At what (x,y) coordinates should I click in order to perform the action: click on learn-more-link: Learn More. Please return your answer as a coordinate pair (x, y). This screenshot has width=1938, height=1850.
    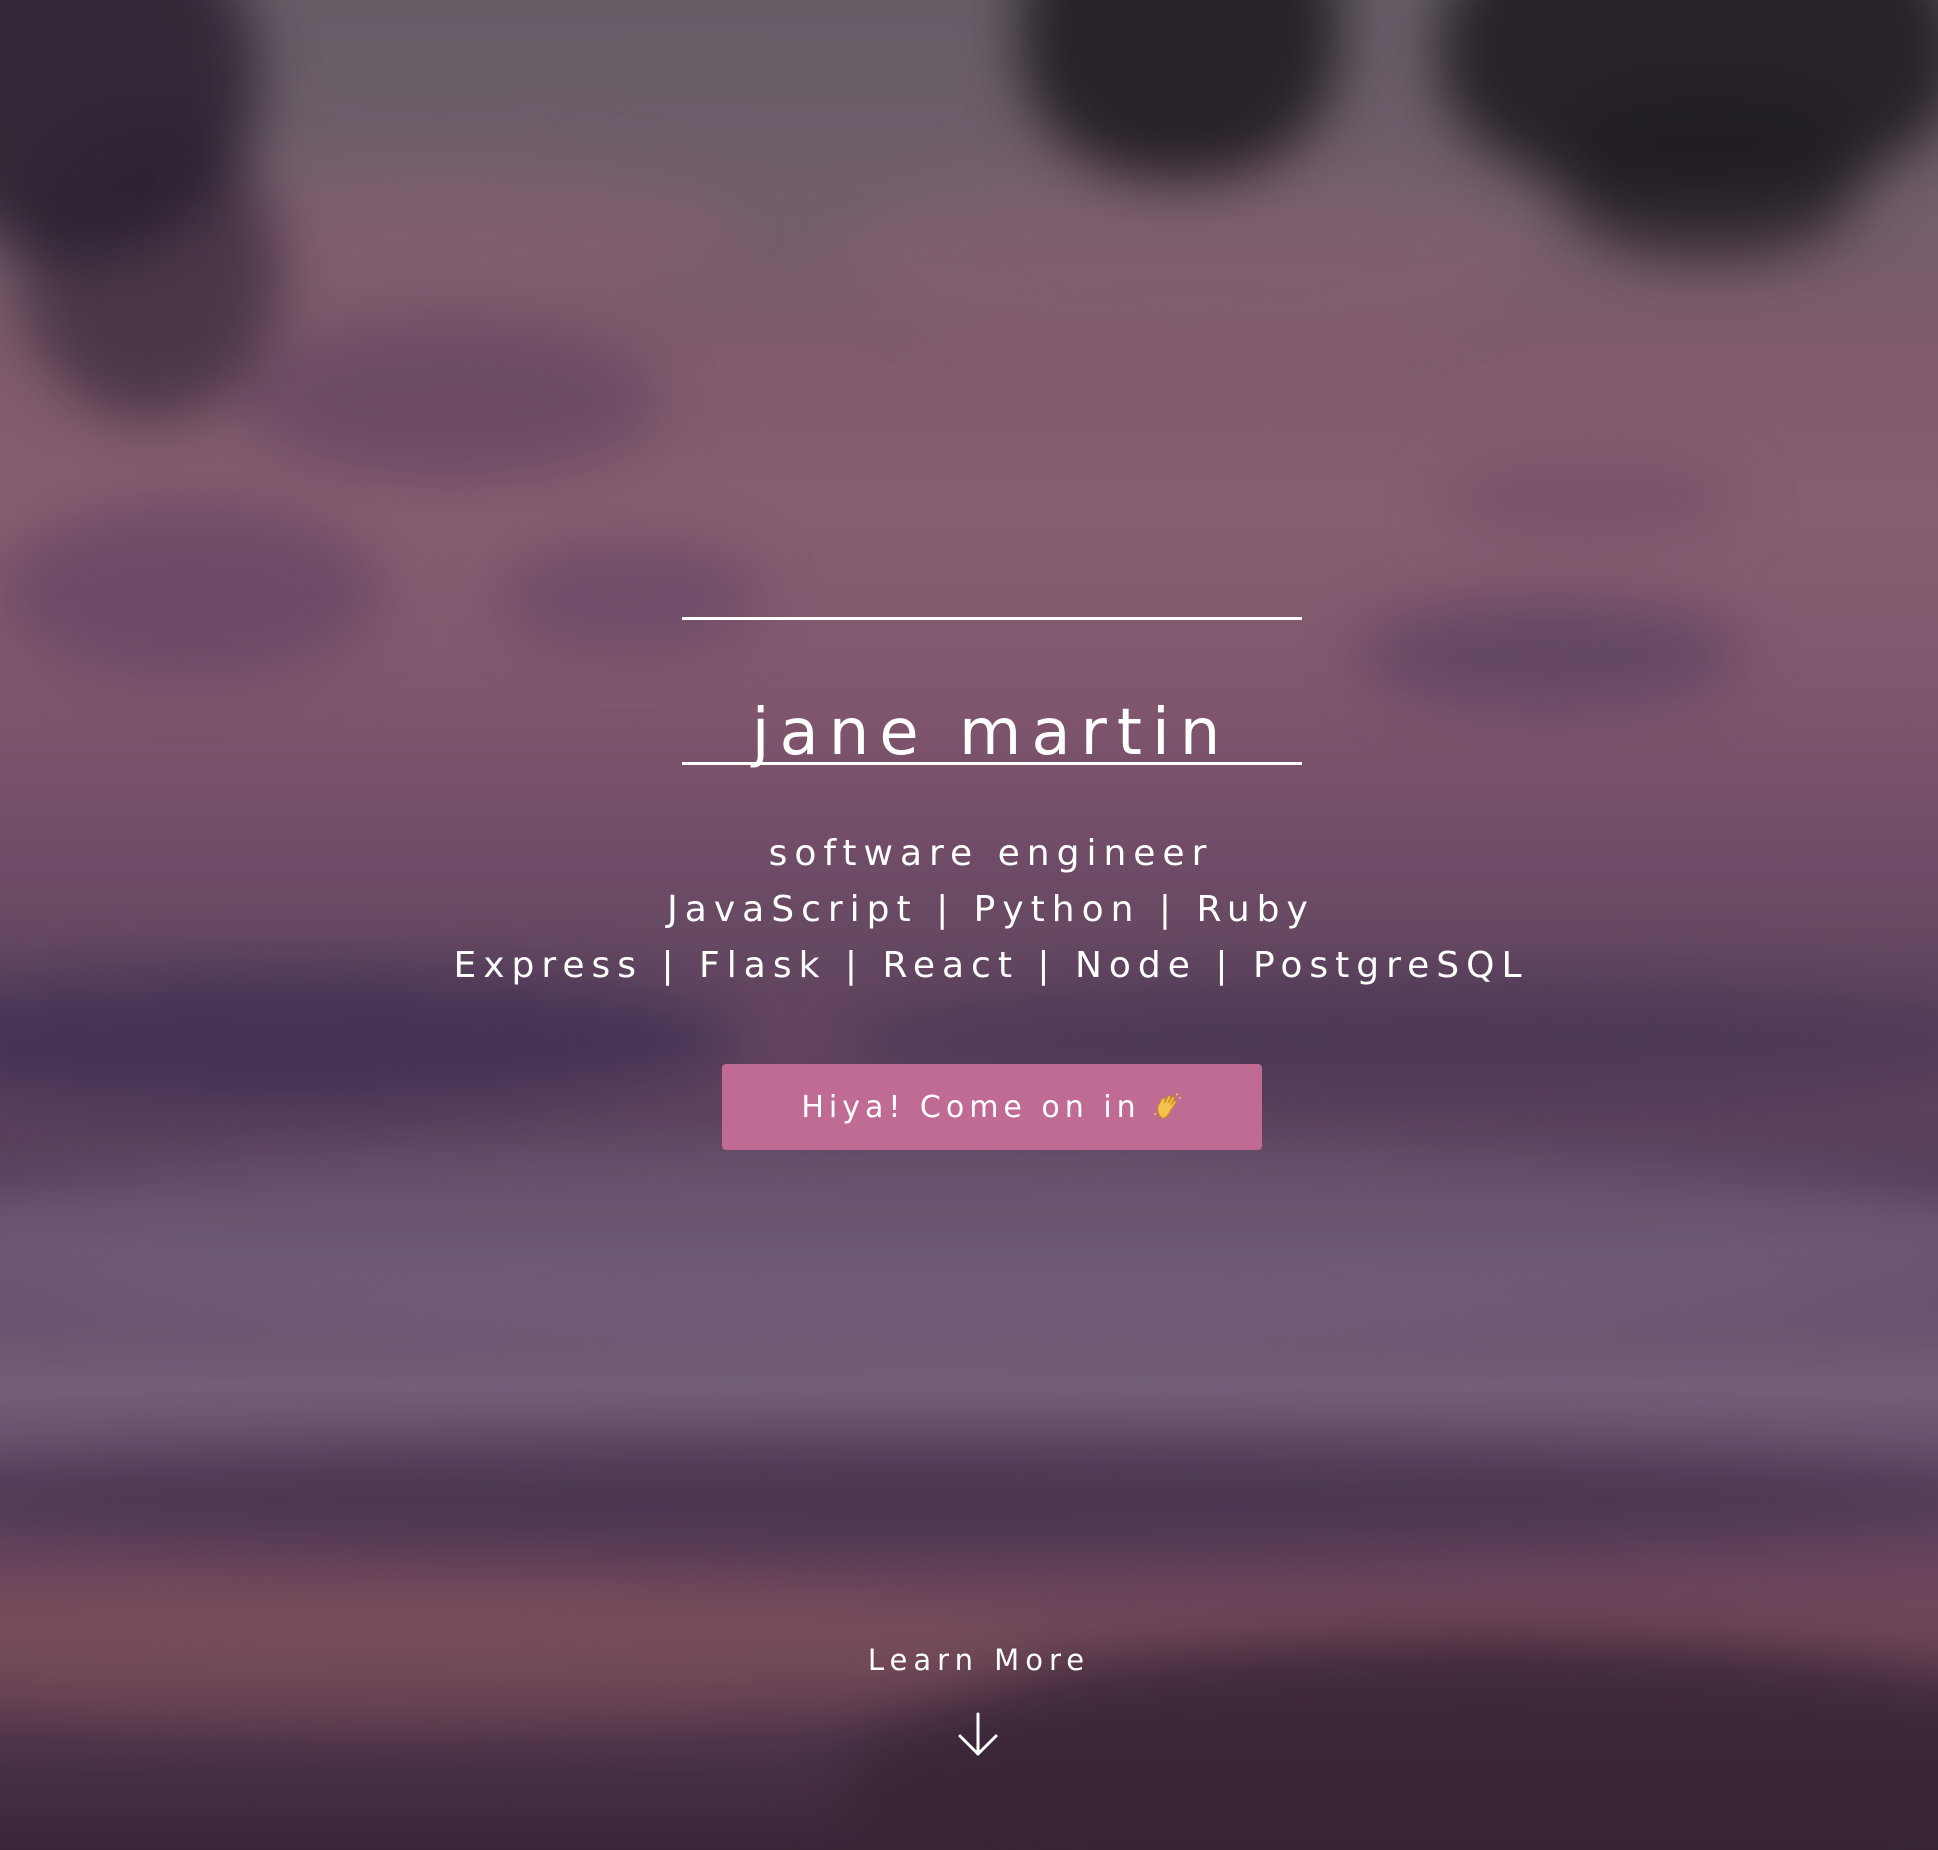
    Looking at the image, I should click on (969, 1660).